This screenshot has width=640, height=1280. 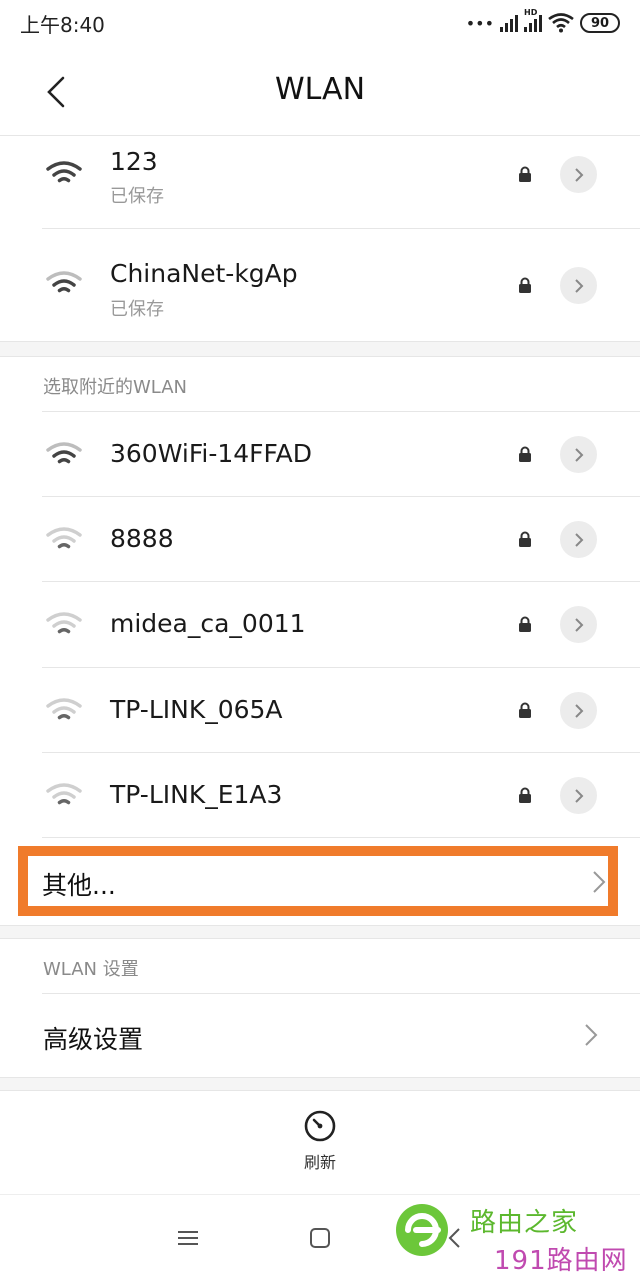 What do you see at coordinates (196, 794) in the screenshot?
I see `network-name: TP-LINK_E1A3` at bounding box center [196, 794].